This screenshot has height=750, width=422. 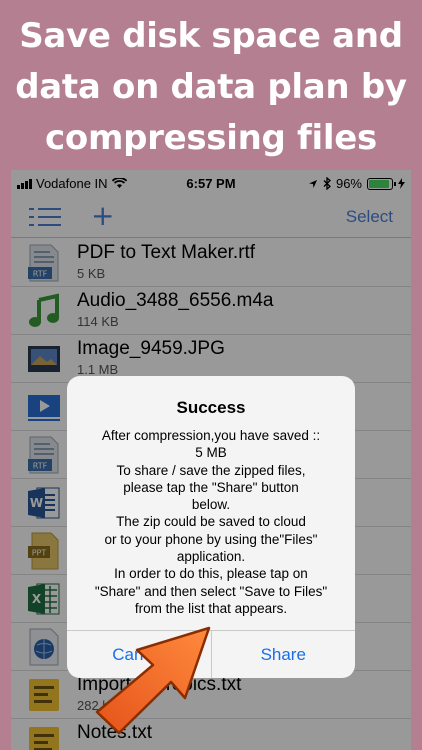 What do you see at coordinates (211, 137) in the screenshot?
I see `promo-line-3: compressing files` at bounding box center [211, 137].